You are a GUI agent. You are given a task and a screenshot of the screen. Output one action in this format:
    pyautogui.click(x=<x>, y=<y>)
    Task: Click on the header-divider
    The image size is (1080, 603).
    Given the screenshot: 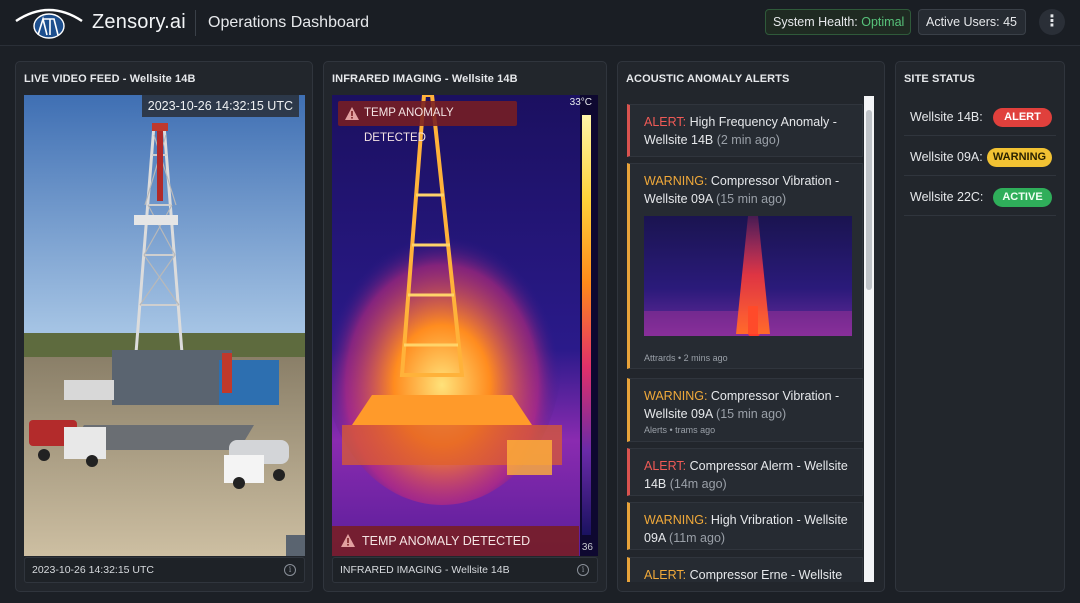 What is the action you would take?
    pyautogui.click(x=195, y=23)
    